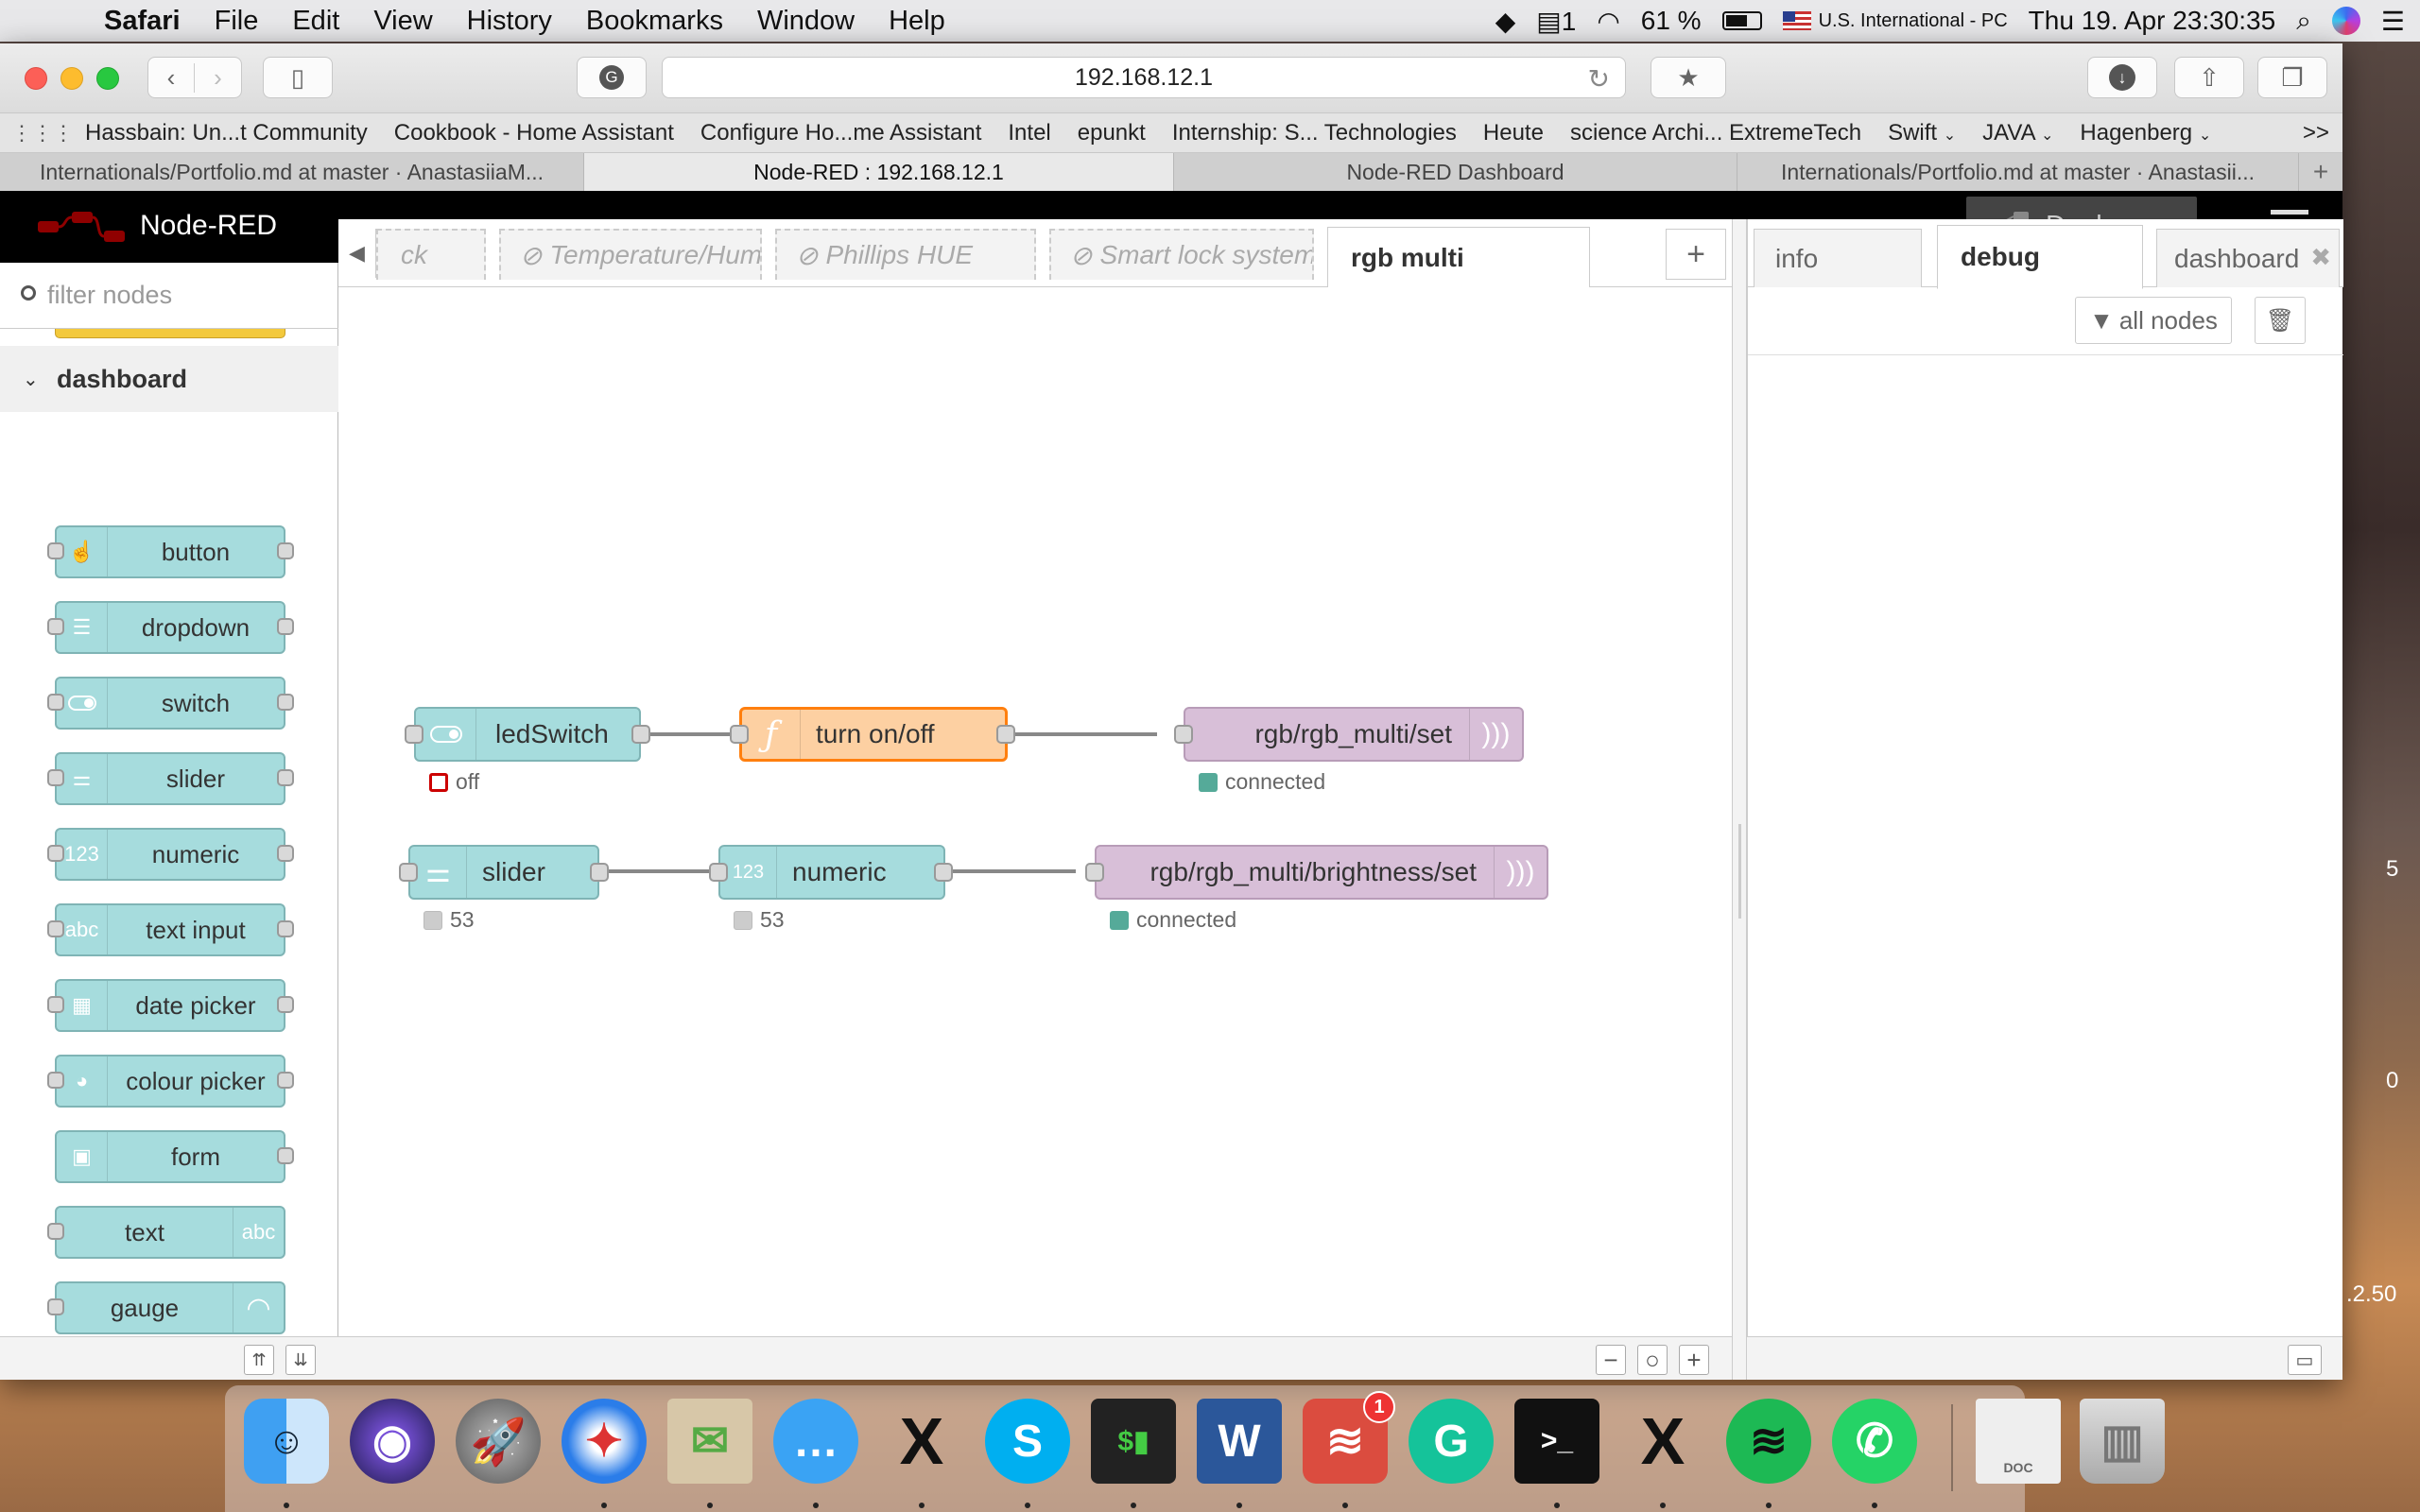 The width and height of the screenshot is (2420, 1512). Describe the element at coordinates (2122, 77) in the screenshot. I see `downloads-button: ↓` at that location.